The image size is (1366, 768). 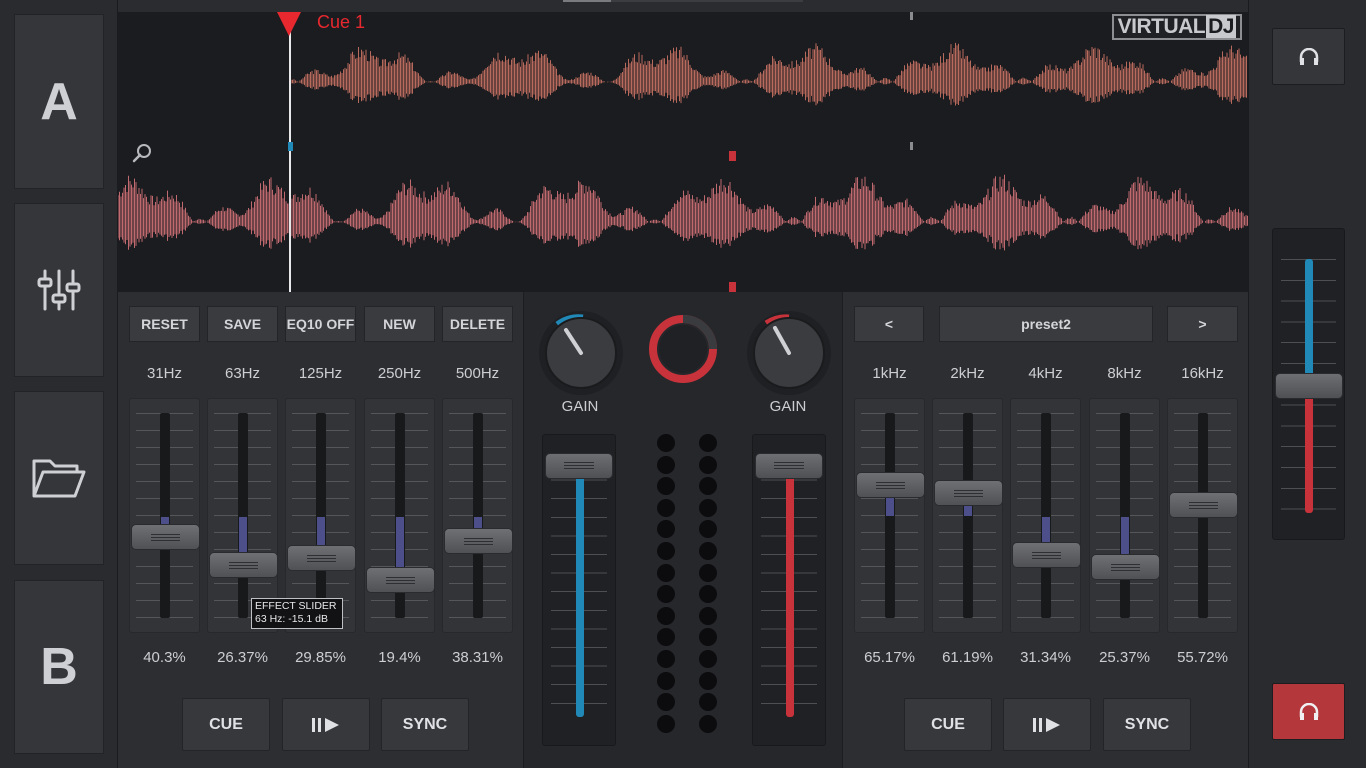 What do you see at coordinates (164, 373) in the screenshot?
I see `eq-band-label: 31Hz` at bounding box center [164, 373].